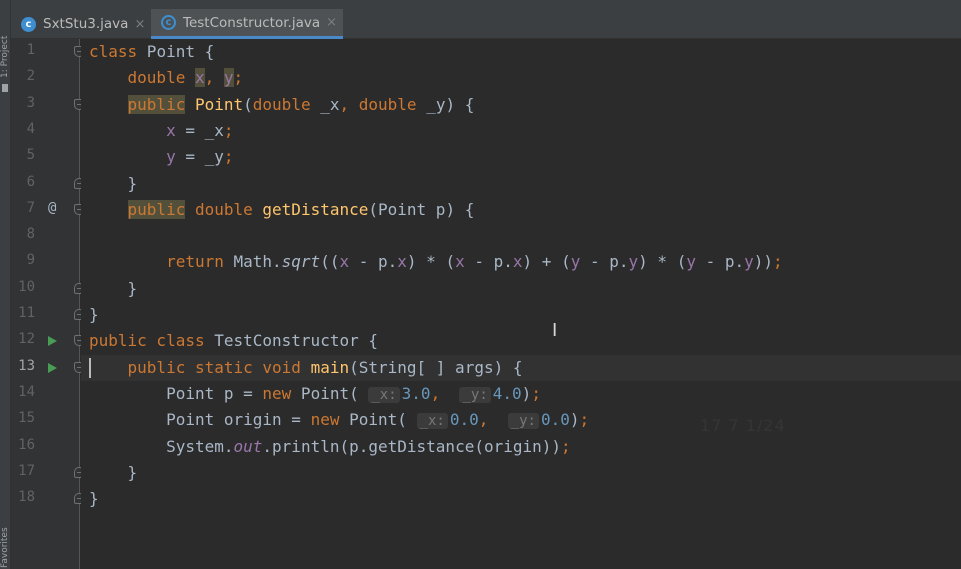 This screenshot has height=569, width=961. What do you see at coordinates (5, 284) in the screenshot?
I see `tool-window-strip: 1: Project Favorites` at bounding box center [5, 284].